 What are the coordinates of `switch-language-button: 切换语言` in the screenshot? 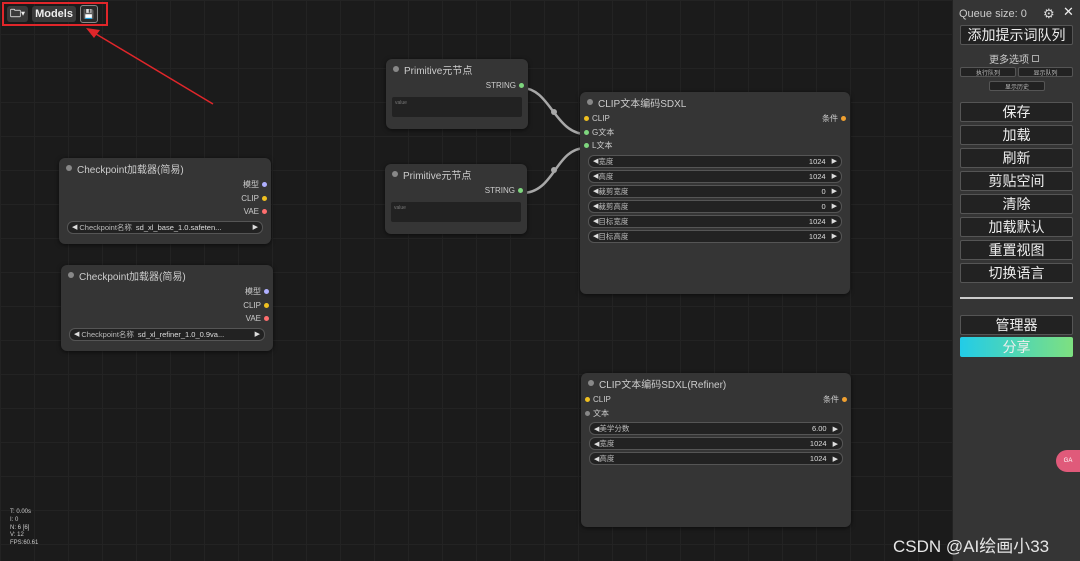 It's located at (1016, 273).